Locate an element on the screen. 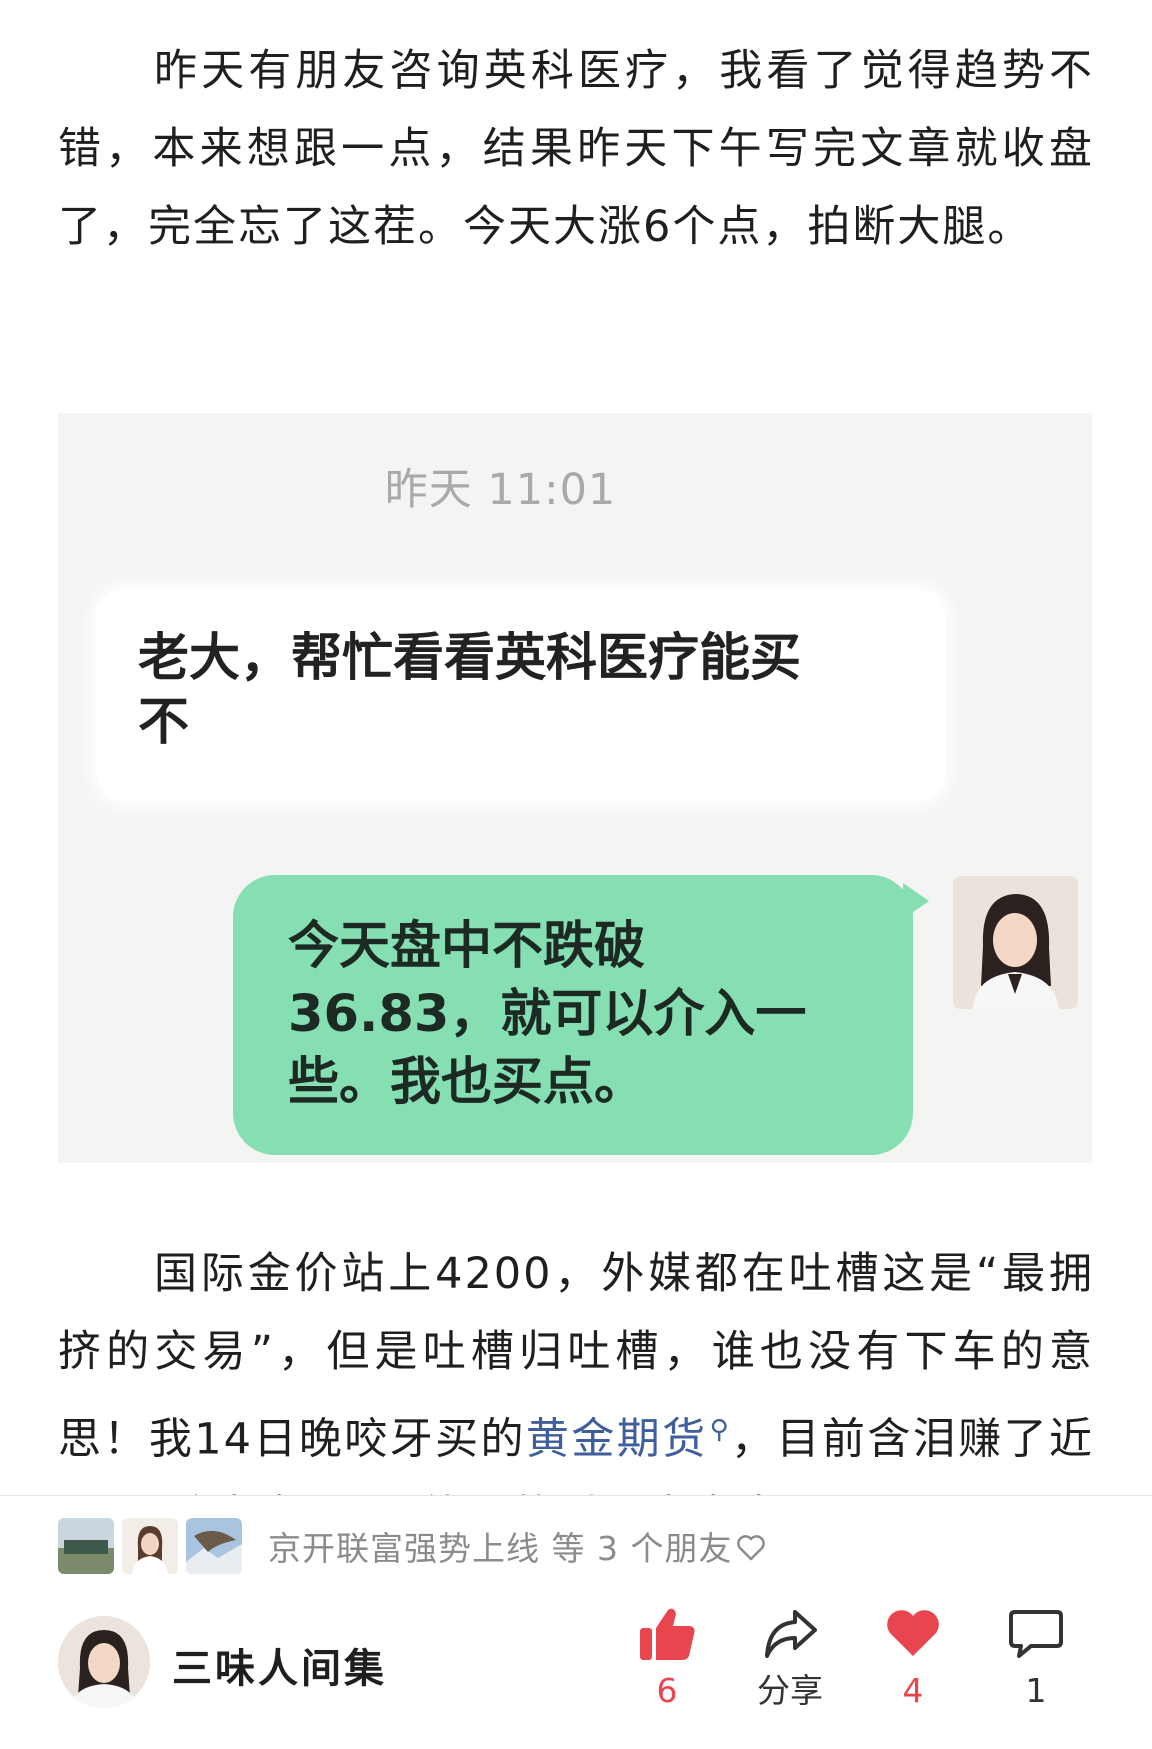 The width and height of the screenshot is (1152, 1749). like-button: 6 is located at coordinates (667, 1658).